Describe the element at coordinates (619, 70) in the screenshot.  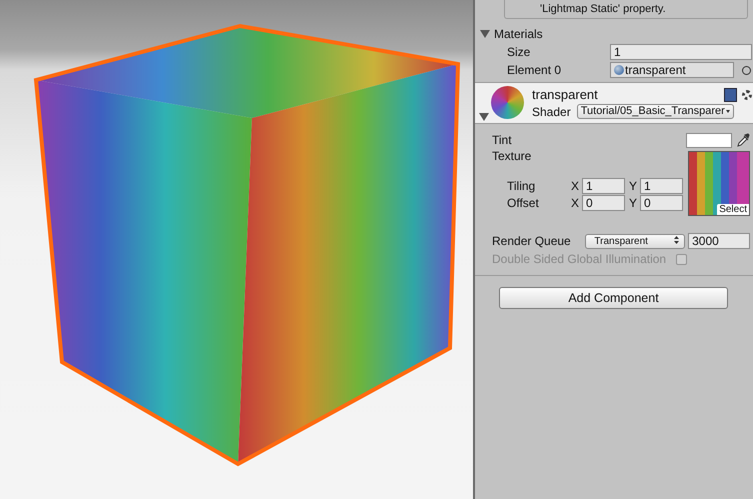
I see `material-icon` at that location.